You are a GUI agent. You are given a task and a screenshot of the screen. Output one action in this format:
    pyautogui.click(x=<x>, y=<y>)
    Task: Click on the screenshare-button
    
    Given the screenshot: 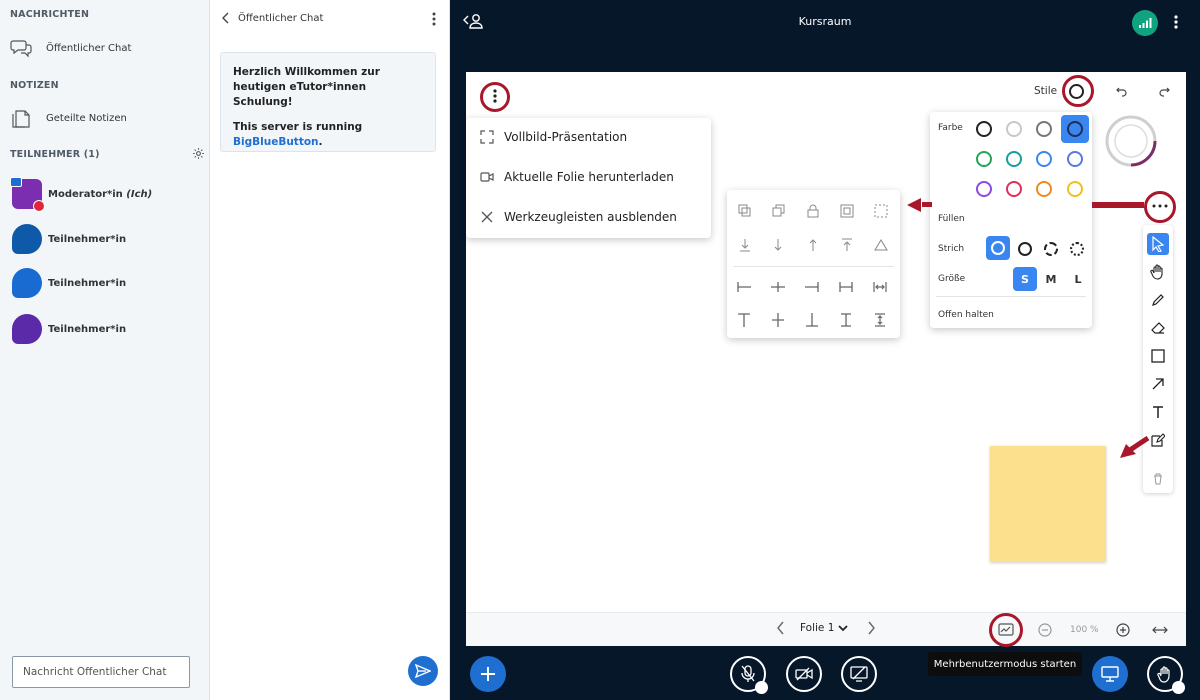 What is the action you would take?
    pyautogui.click(x=859, y=674)
    